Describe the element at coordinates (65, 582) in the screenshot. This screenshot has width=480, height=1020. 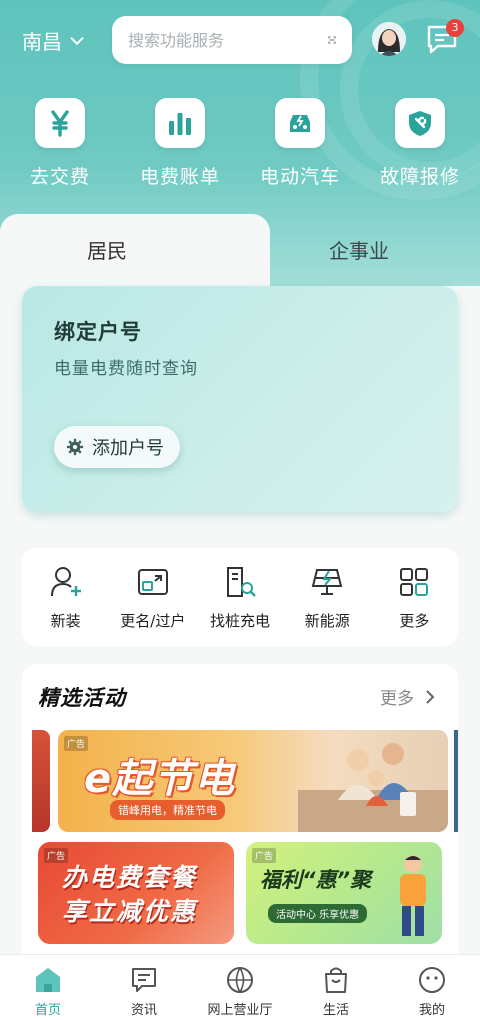
I see `user-add-icon` at that location.